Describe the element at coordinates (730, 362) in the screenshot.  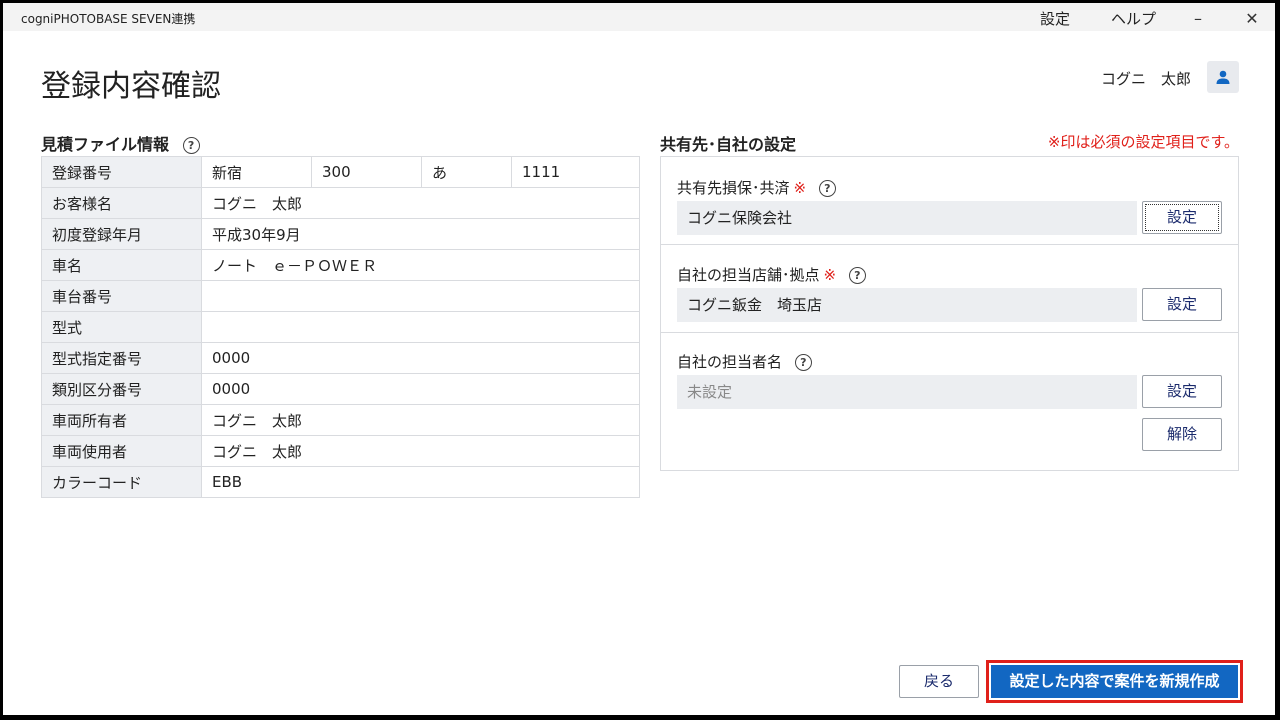
I see `staff-label-text: 自社の担当者名` at that location.